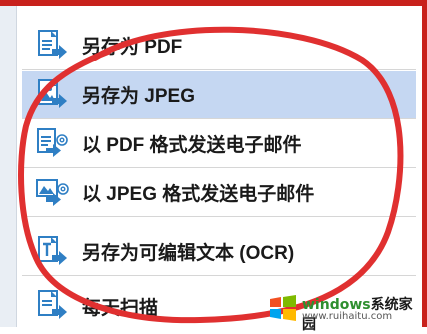 The height and width of the screenshot is (334, 427). Describe the element at coordinates (8, 166) in the screenshot. I see `menu-icon-gutter` at that location.